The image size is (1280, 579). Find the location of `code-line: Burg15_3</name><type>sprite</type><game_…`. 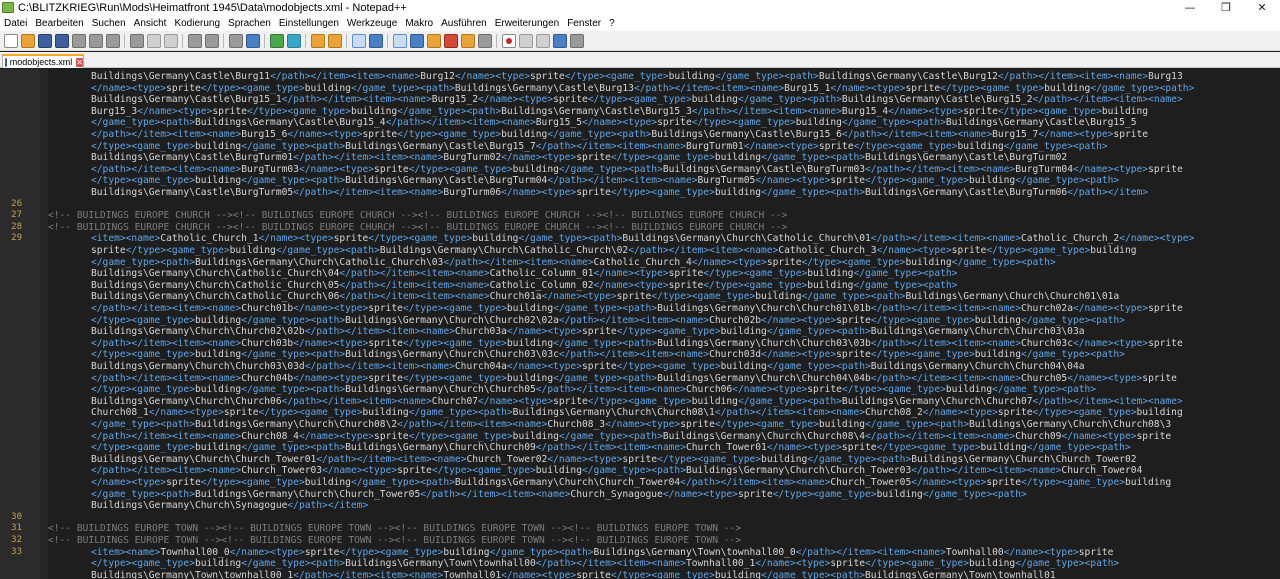

code-line: Burg15_3</name><type>sprite</type><game_… is located at coordinates (640, 112).